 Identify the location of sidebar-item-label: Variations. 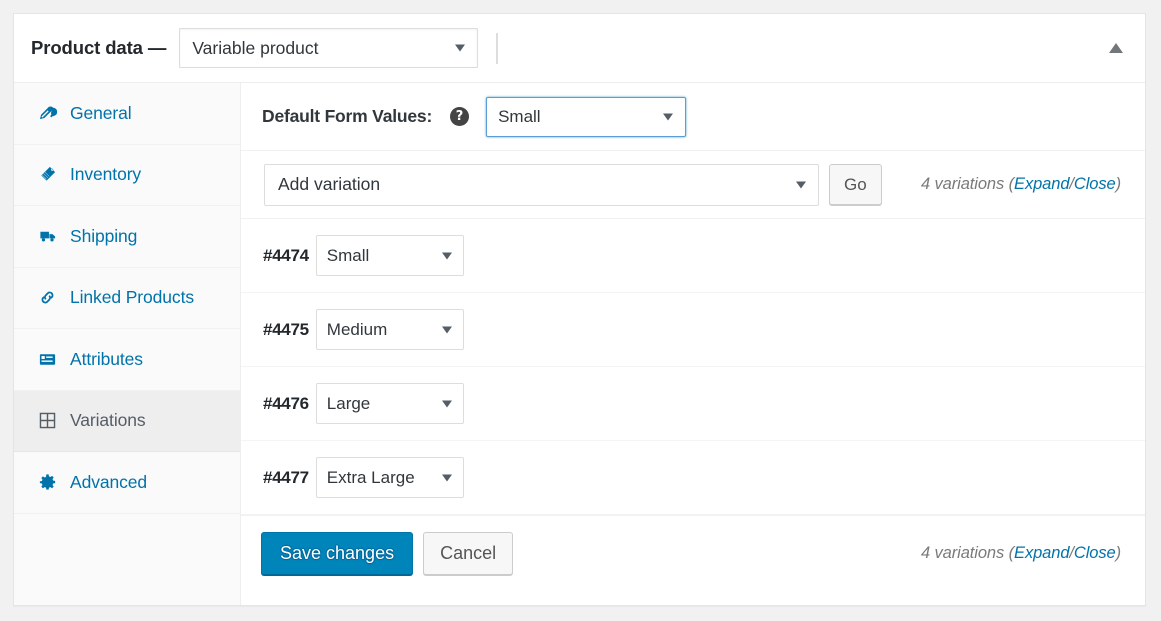
(108, 420).